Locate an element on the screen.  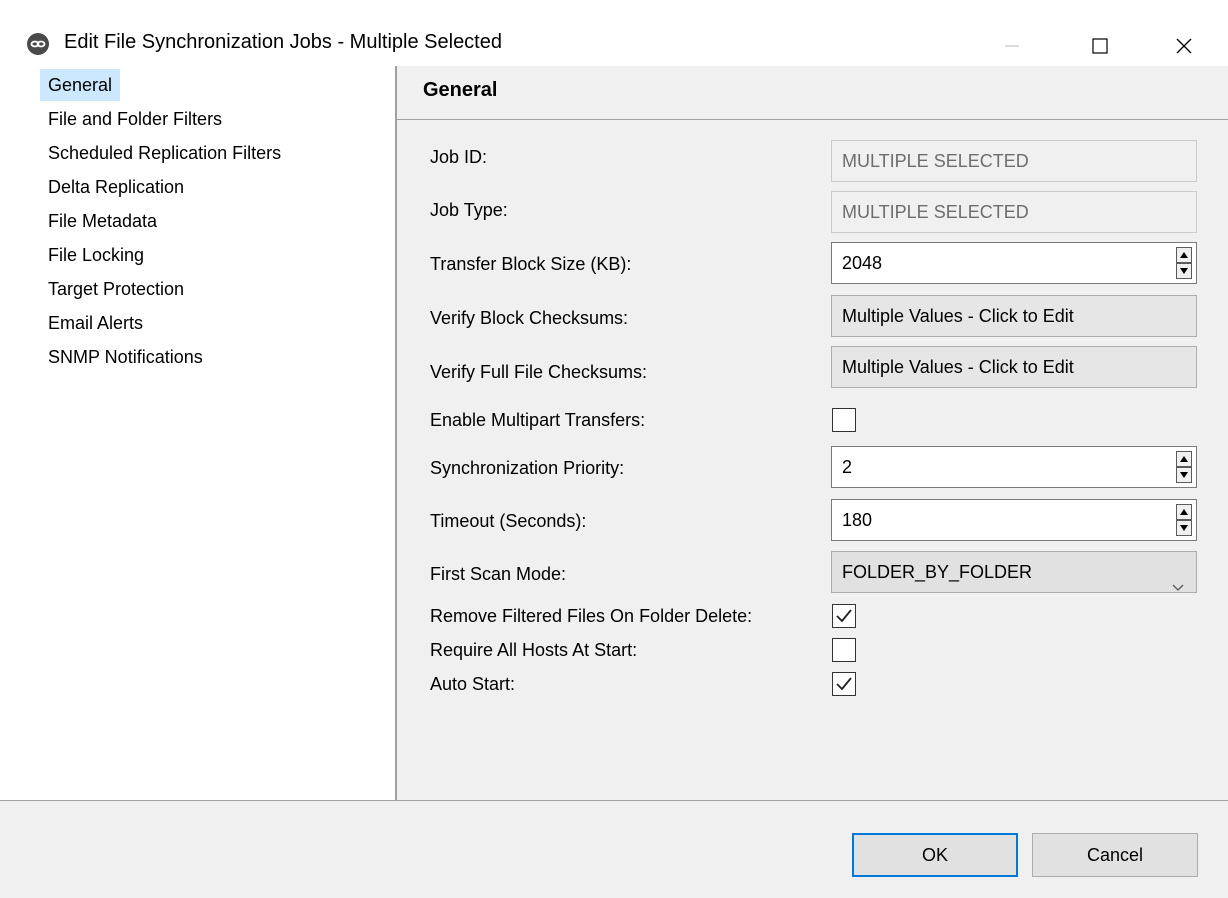
verify-block-checksums-label: Verify Block Checksums: is located at coordinates (529, 318).